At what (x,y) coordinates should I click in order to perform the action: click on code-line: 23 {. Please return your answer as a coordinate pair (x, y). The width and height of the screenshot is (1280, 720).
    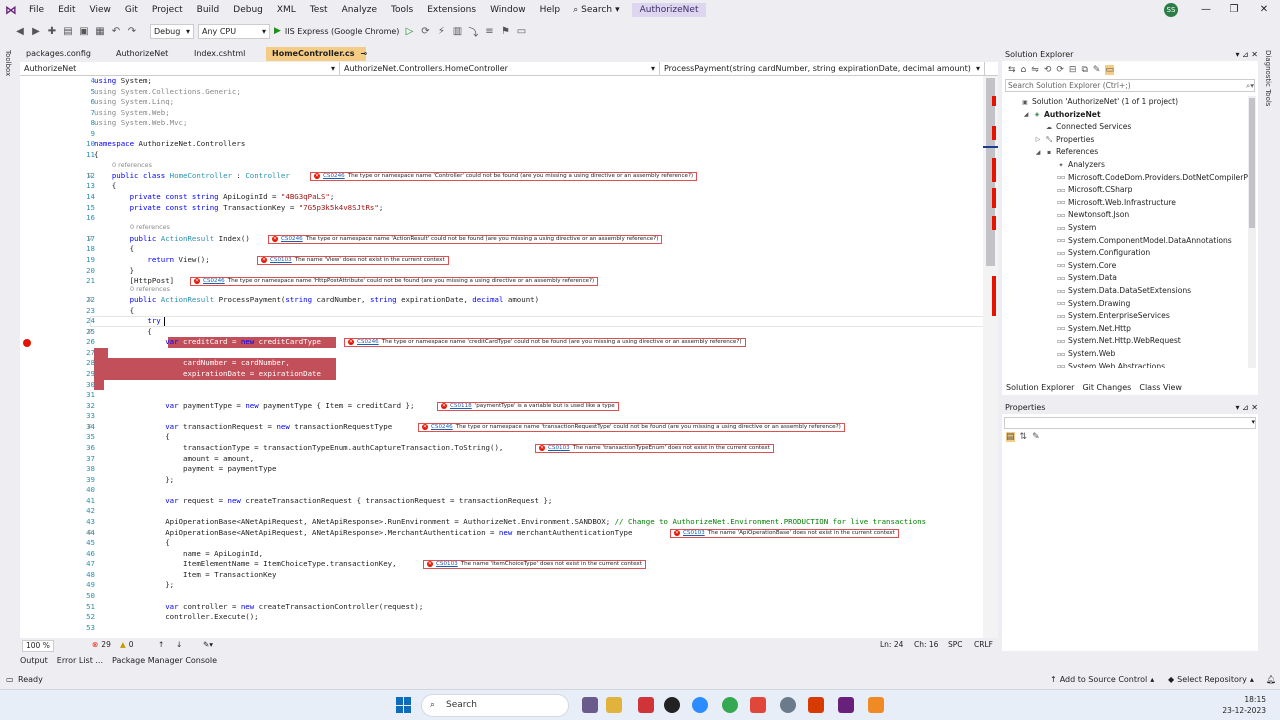
    Looking at the image, I should click on (509, 311).